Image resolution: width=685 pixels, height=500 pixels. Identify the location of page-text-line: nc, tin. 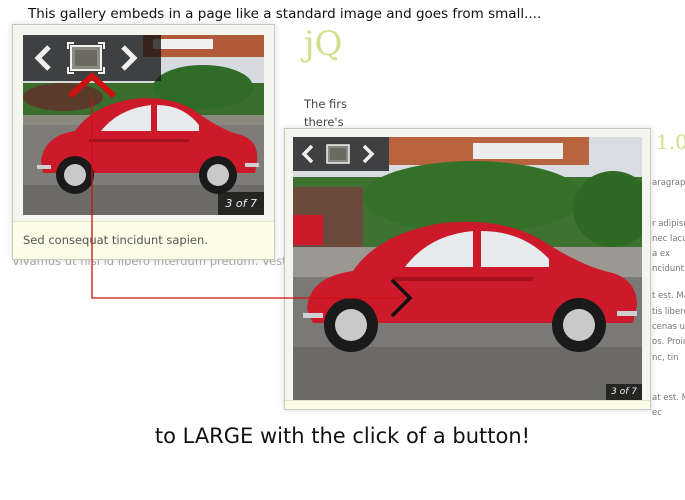
(665, 358).